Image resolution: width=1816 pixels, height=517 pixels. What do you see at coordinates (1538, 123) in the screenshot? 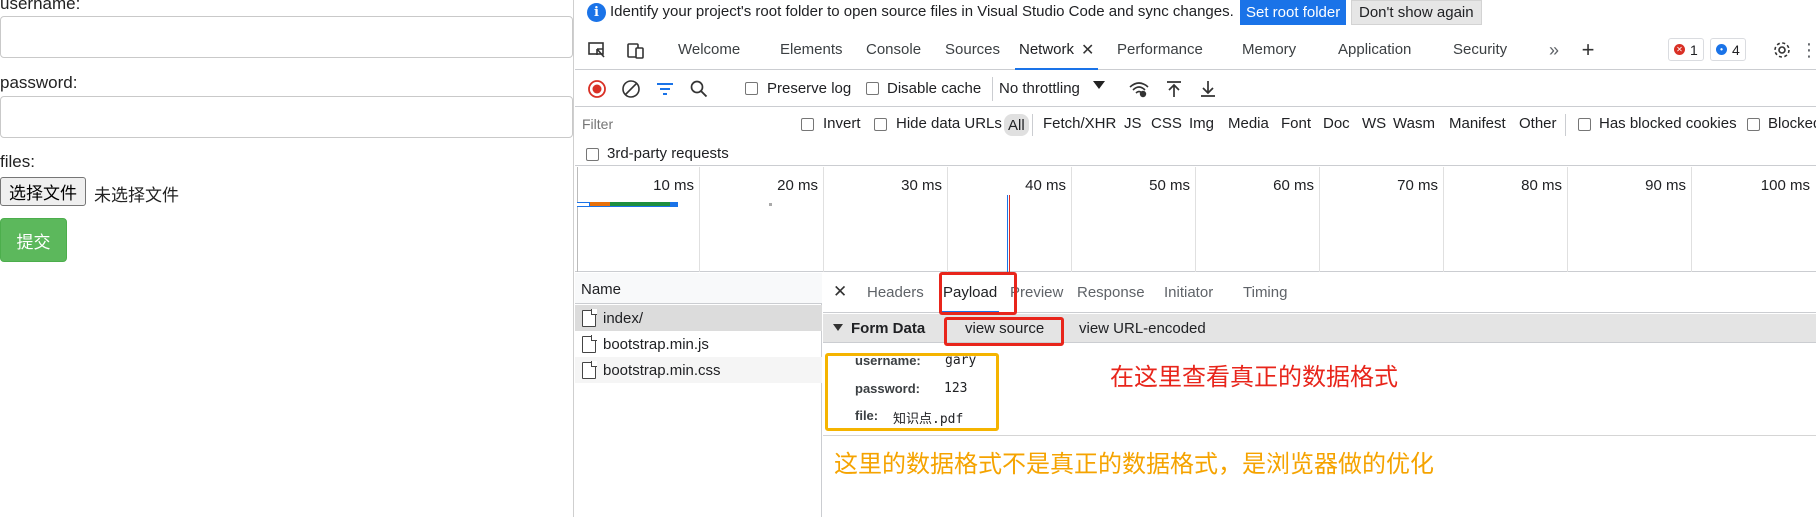
I see `filter-type-other: Other` at bounding box center [1538, 123].